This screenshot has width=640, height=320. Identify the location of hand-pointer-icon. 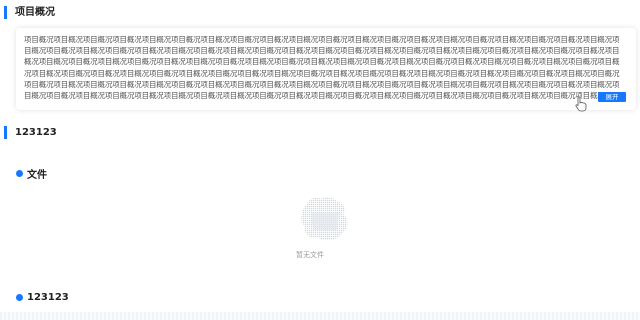
(581, 104).